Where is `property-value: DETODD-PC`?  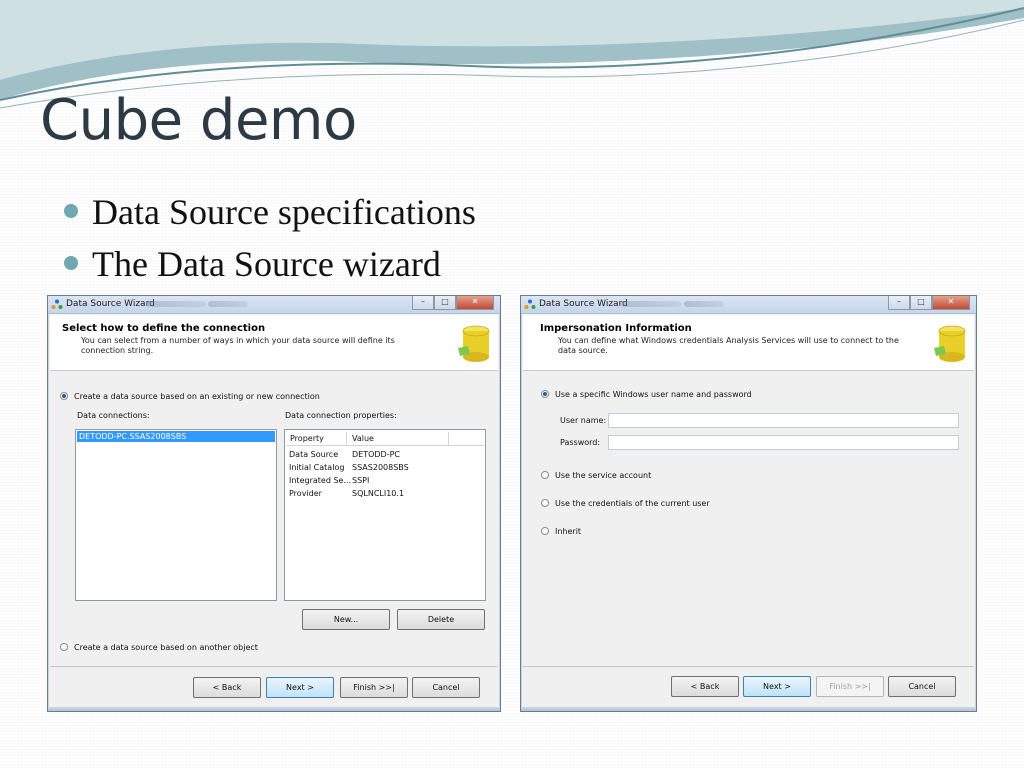 property-value: DETODD-PC is located at coordinates (376, 454).